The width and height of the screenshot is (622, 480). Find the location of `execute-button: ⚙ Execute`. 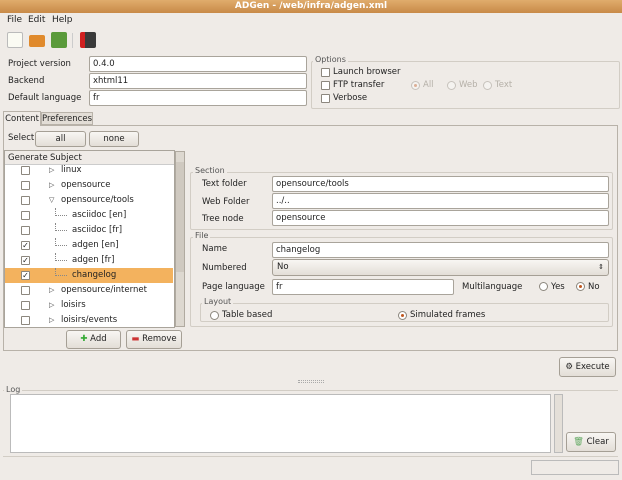

execute-button: ⚙ Execute is located at coordinates (587, 367).